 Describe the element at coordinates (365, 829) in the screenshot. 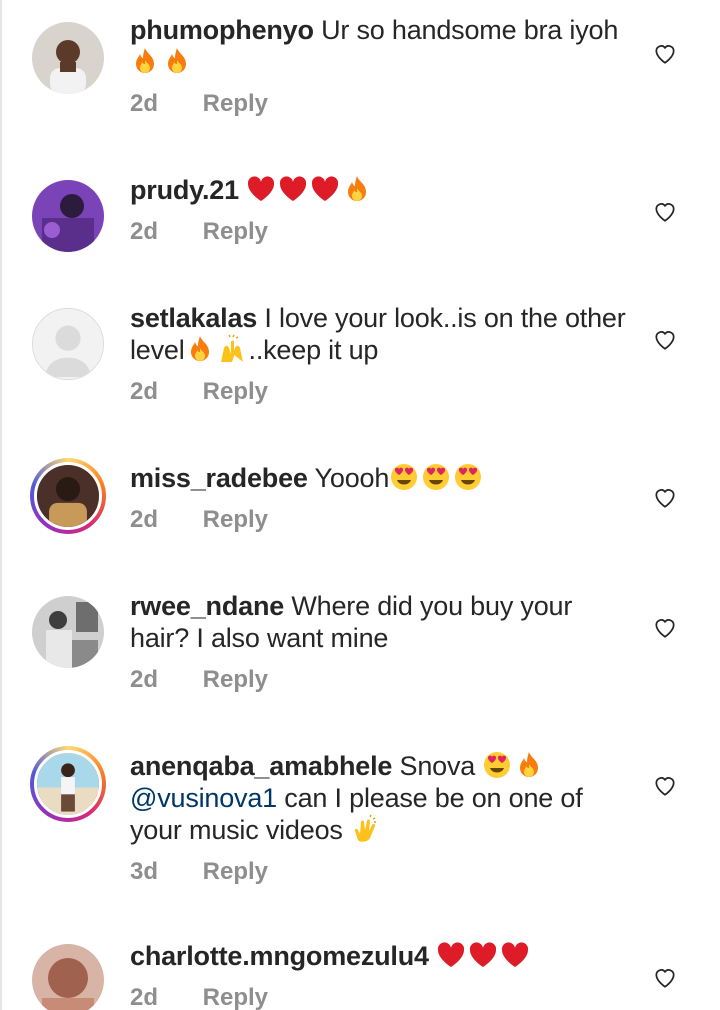

I see `clapping-hands-icon` at that location.